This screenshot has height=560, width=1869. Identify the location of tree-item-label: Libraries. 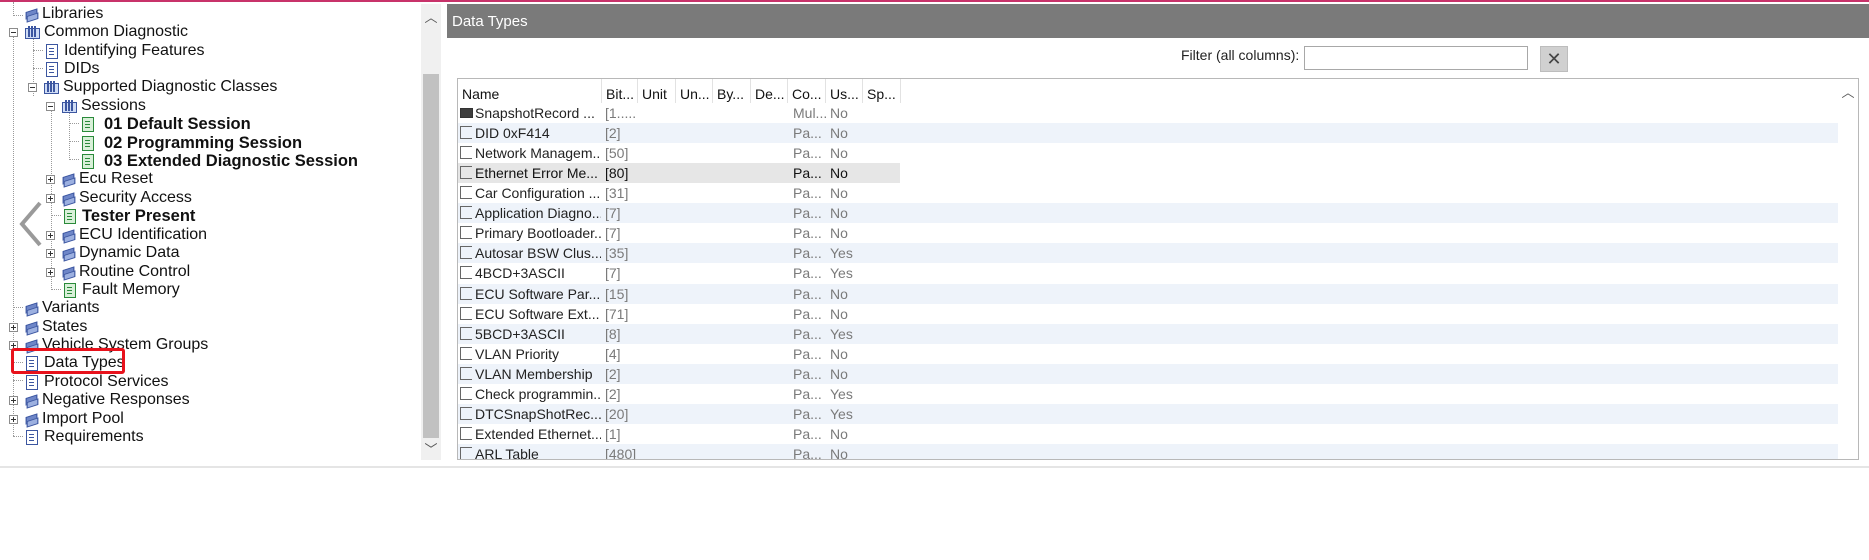
(73, 13).